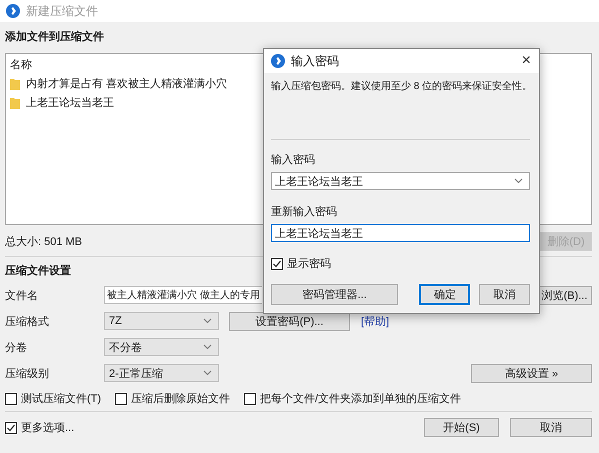 This screenshot has width=599, height=453. Describe the element at coordinates (161, 347) in the screenshot. I see `dropdown: 不分卷` at that location.